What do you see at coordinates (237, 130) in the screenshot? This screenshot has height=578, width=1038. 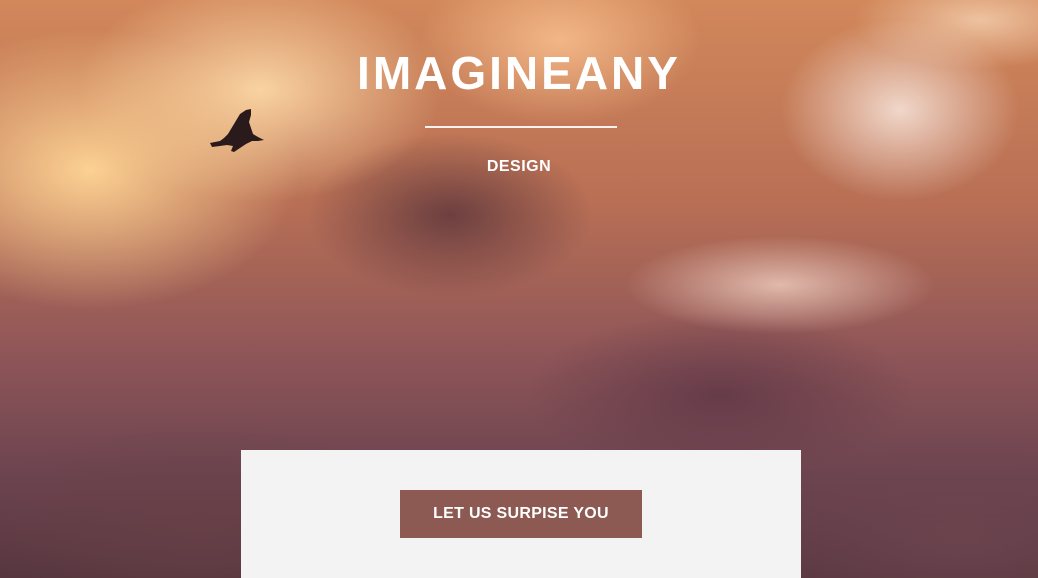 I see `bird-icon` at bounding box center [237, 130].